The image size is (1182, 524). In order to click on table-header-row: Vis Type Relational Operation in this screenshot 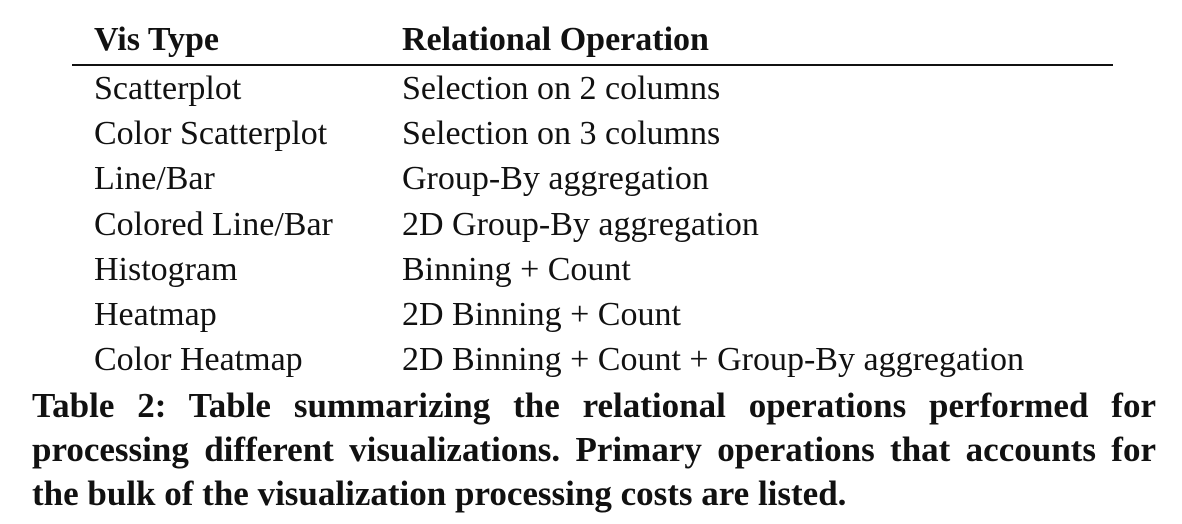, I will do `click(592, 41)`.